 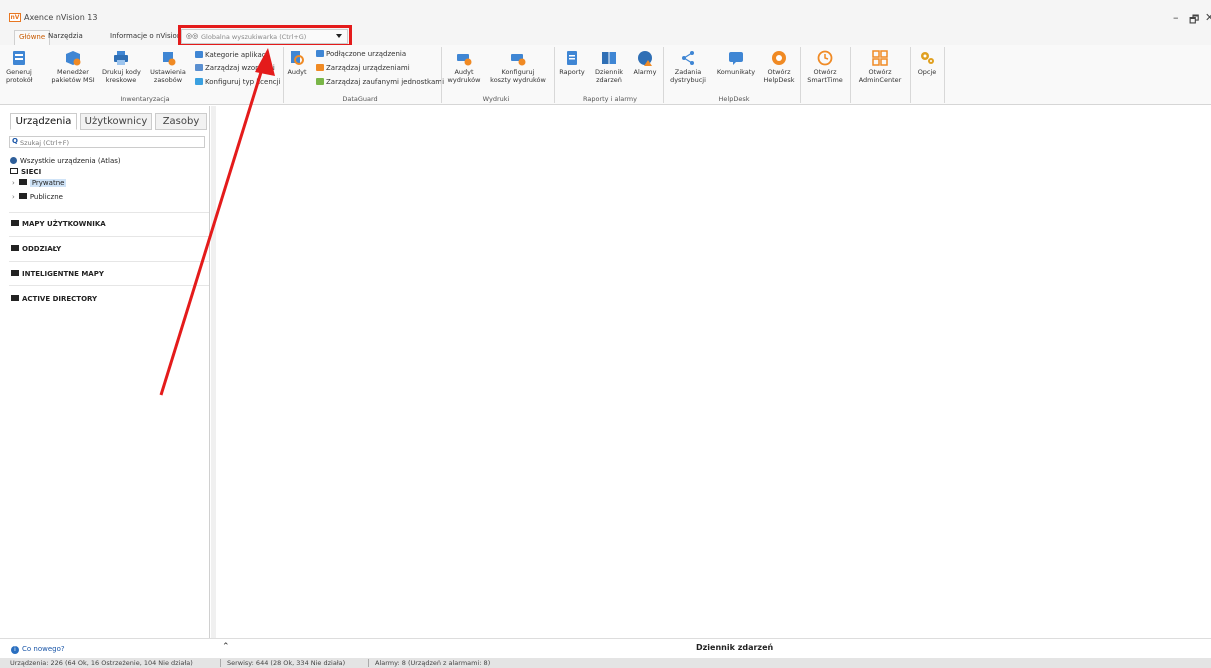 I want to click on info-icon: i, so click(x=15, y=650).